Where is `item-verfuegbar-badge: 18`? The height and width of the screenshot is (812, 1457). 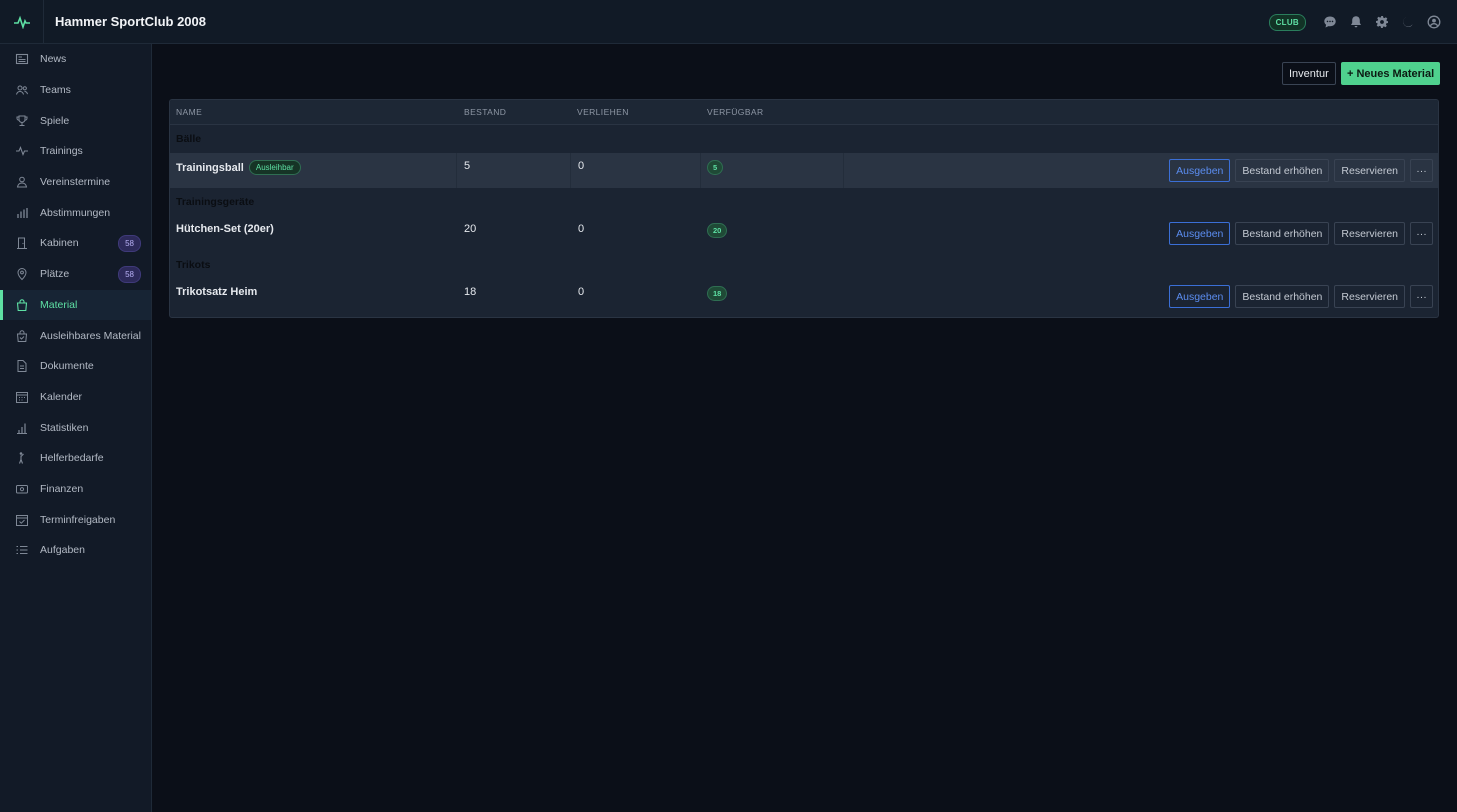
item-verfuegbar-badge: 18 is located at coordinates (717, 293).